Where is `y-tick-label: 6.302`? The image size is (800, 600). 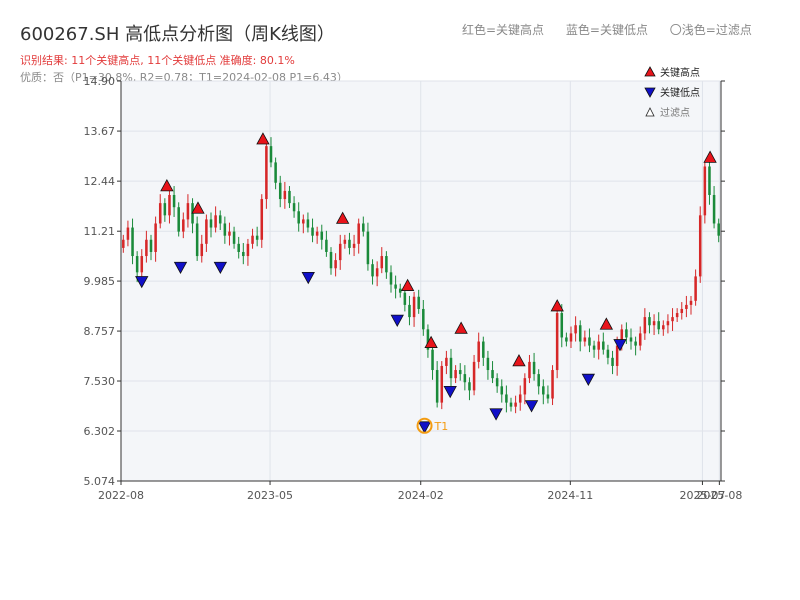
y-tick-label: 6.302 is located at coordinates (100, 431).